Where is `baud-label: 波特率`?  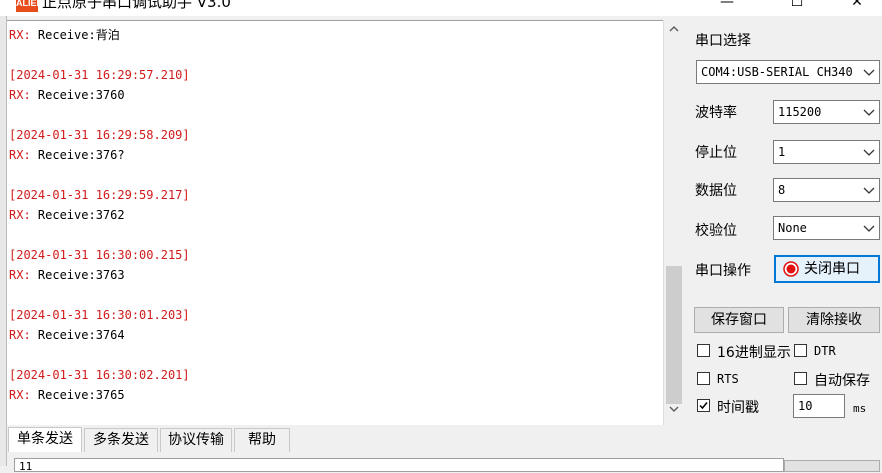
baud-label: 波特率 is located at coordinates (716, 113).